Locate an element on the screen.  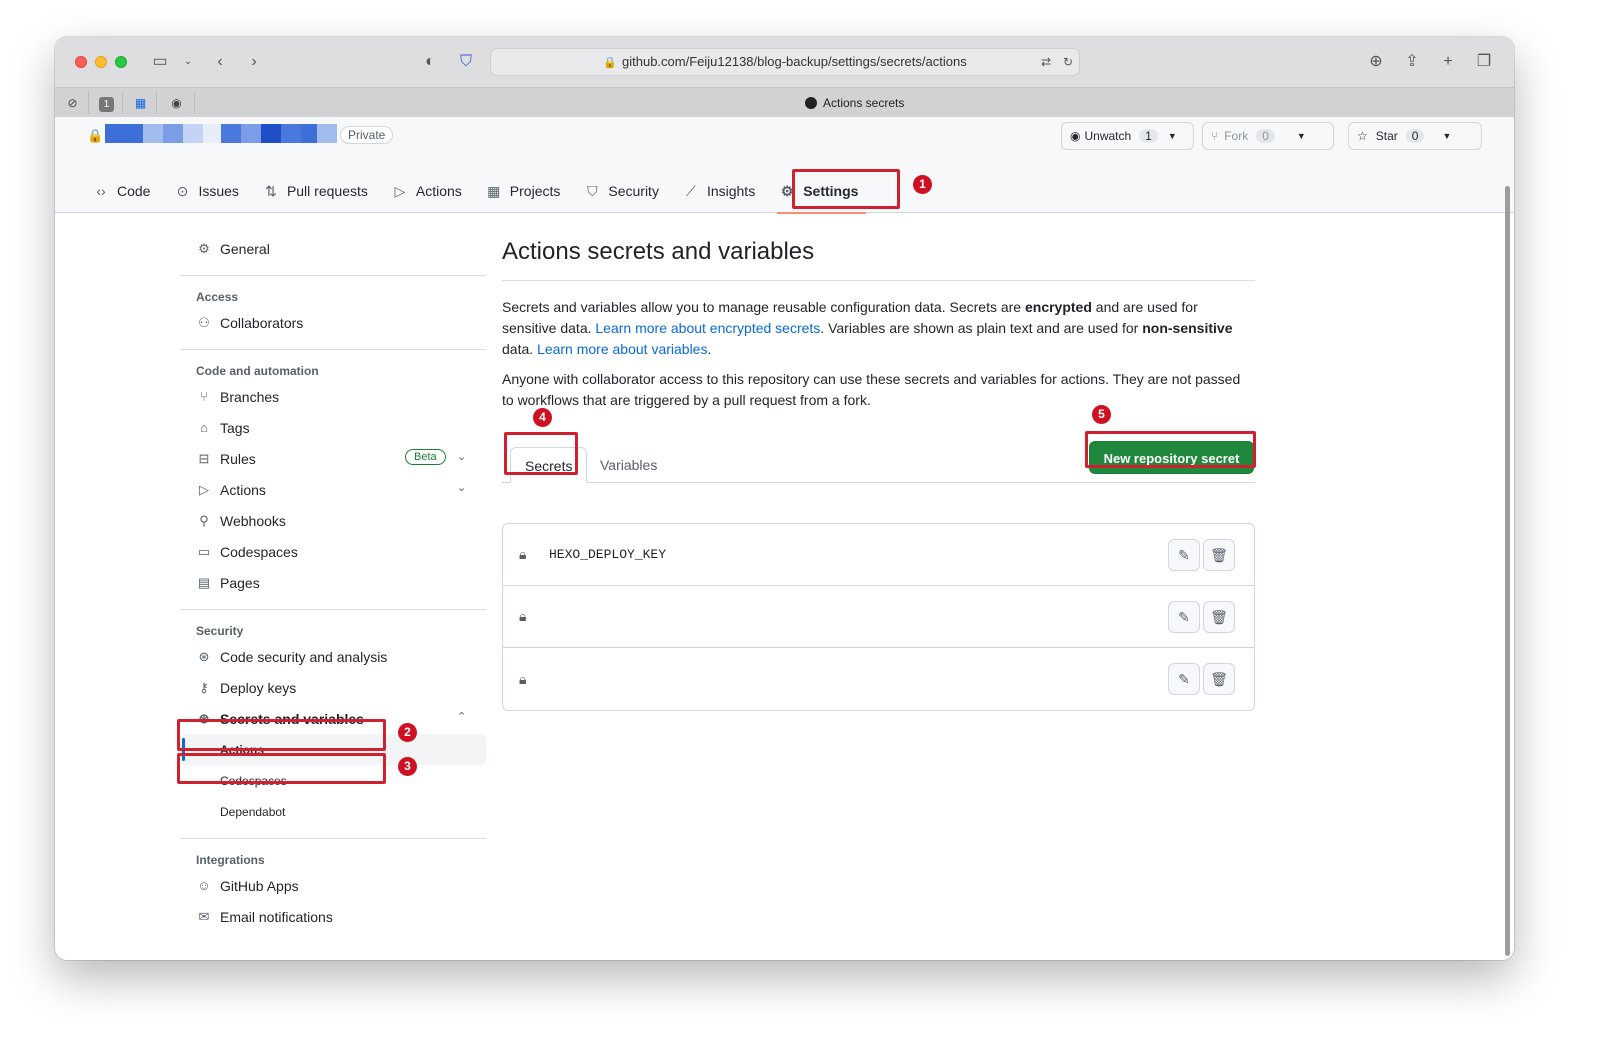
scrollbar is located at coordinates (1507, 571).